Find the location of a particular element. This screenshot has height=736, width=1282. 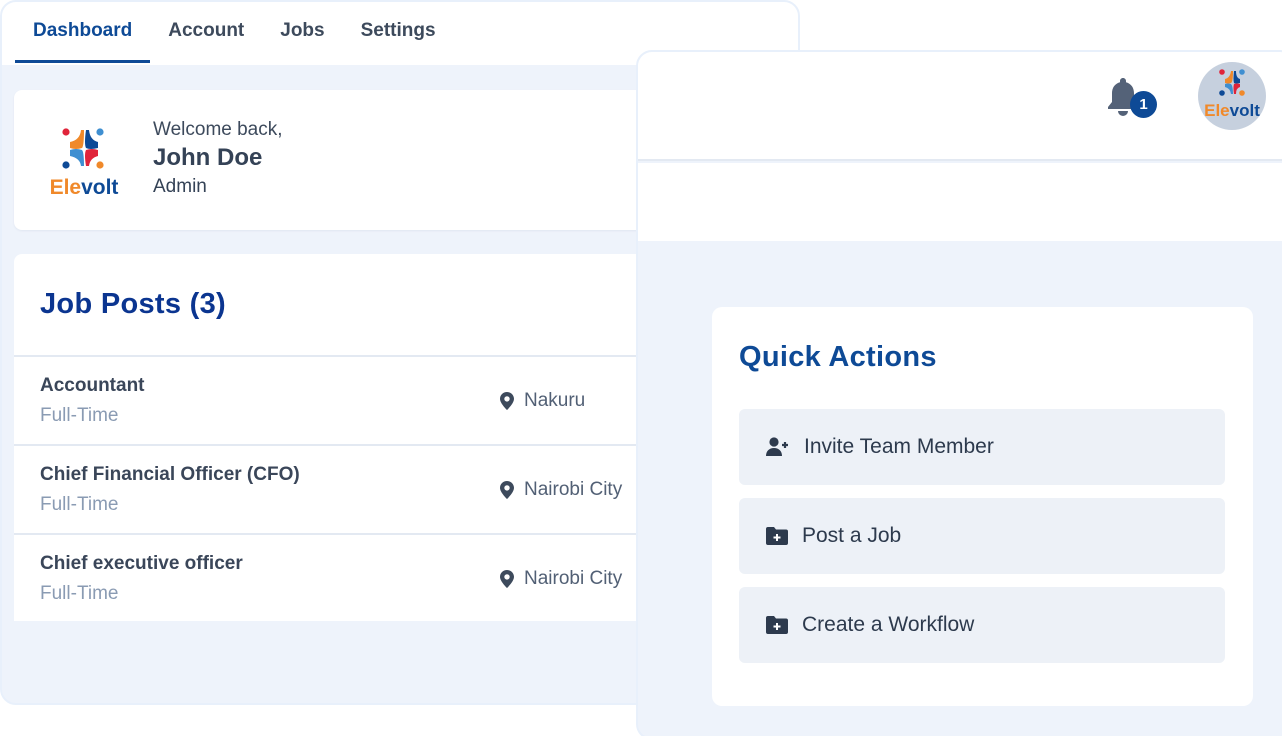

job-location: Nakuru is located at coordinates (542, 401).